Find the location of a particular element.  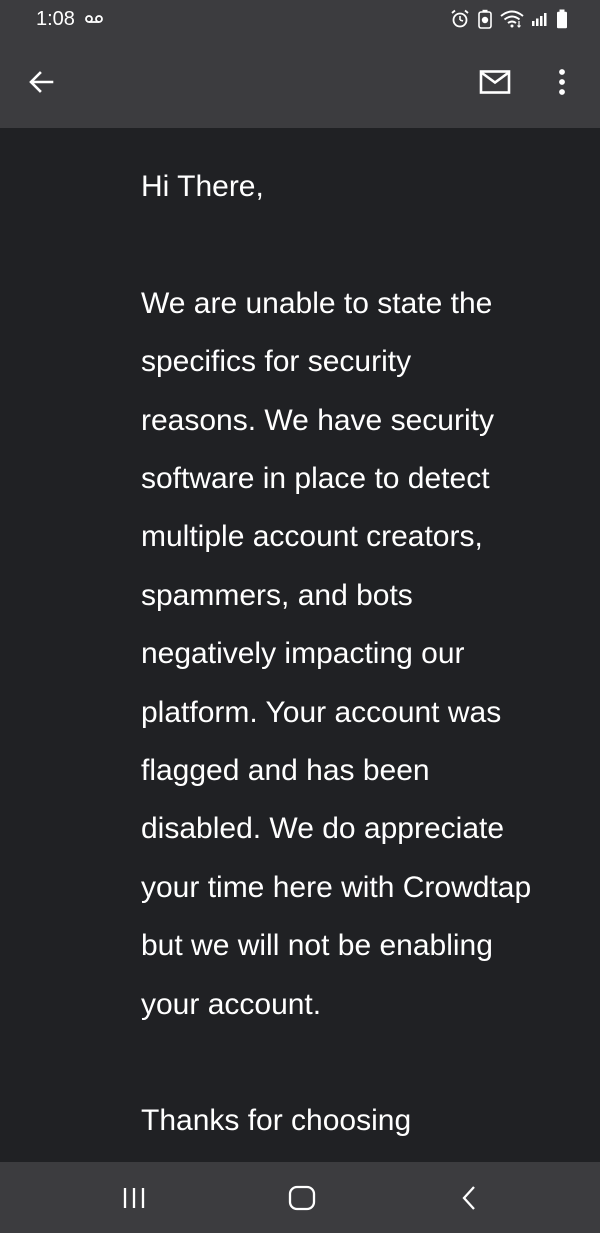

mark-unread-button is located at coordinates (495, 82).